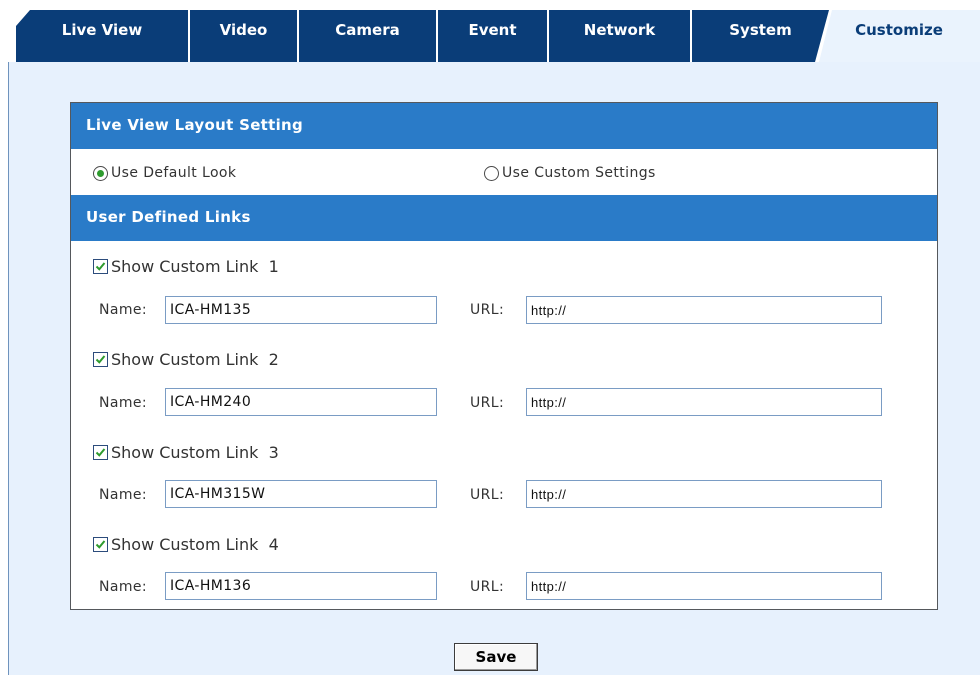  I want to click on tab-system: System, so click(760, 36).